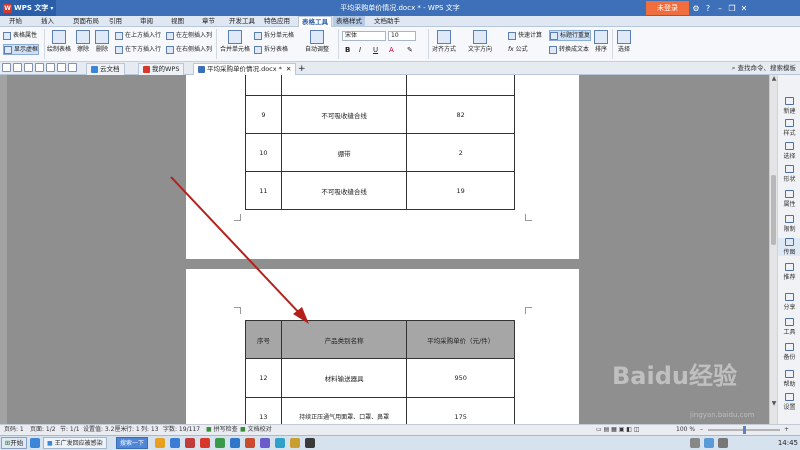  What do you see at coordinates (256, 430) in the screenshot?
I see `status-proof: ■ 文档校对` at bounding box center [256, 430].